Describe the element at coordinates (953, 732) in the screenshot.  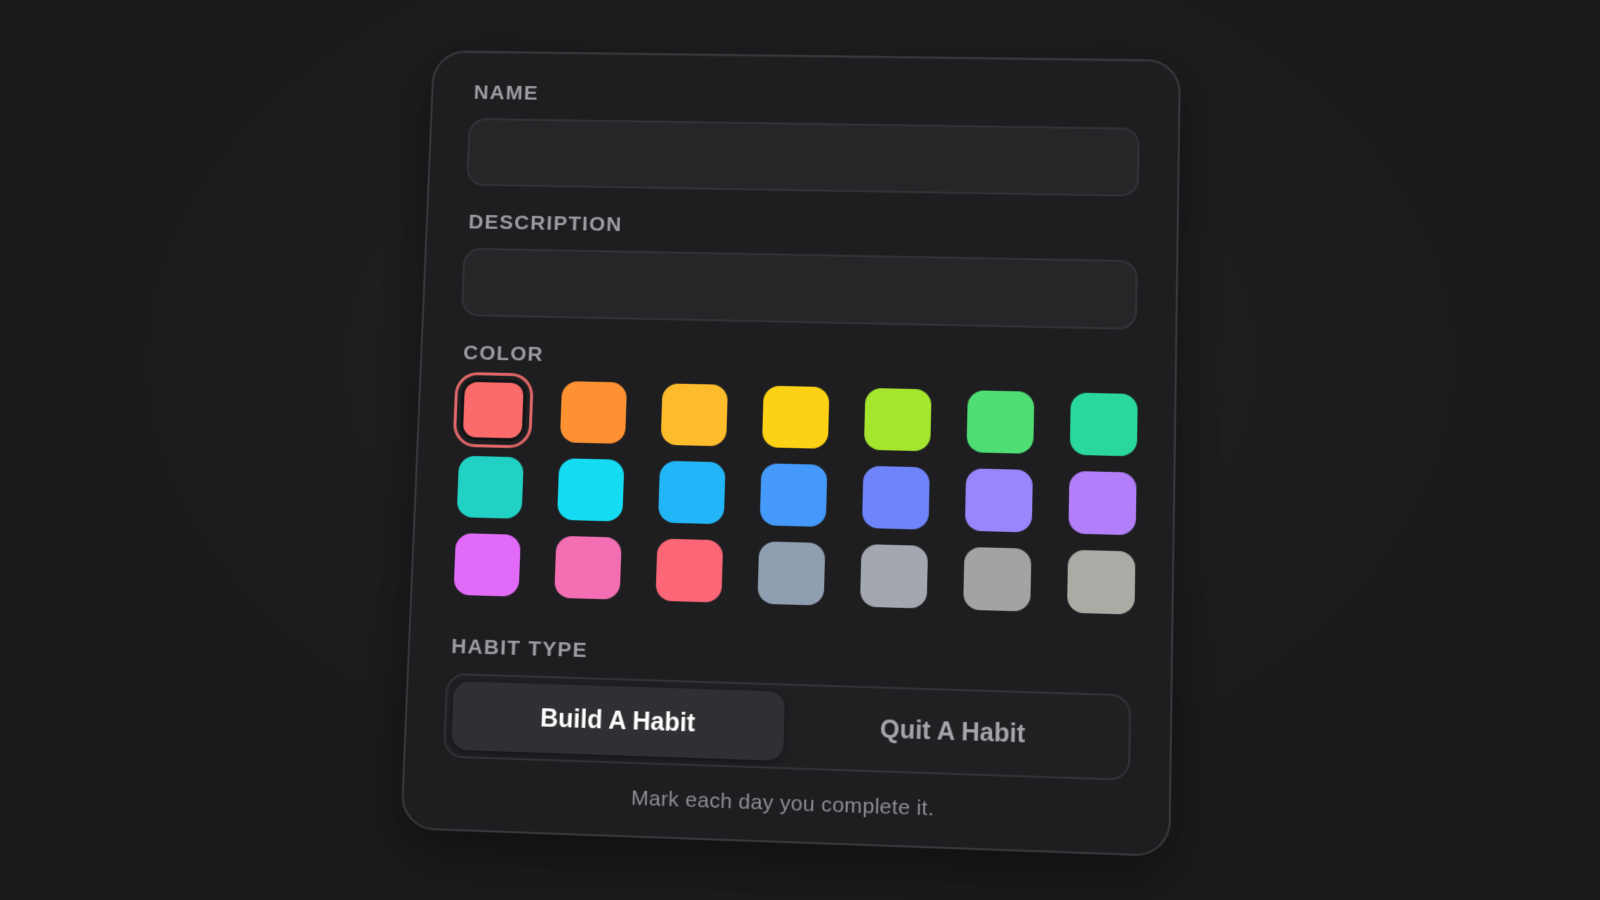
I see `quit-habit-option: Quit A Habit` at that location.